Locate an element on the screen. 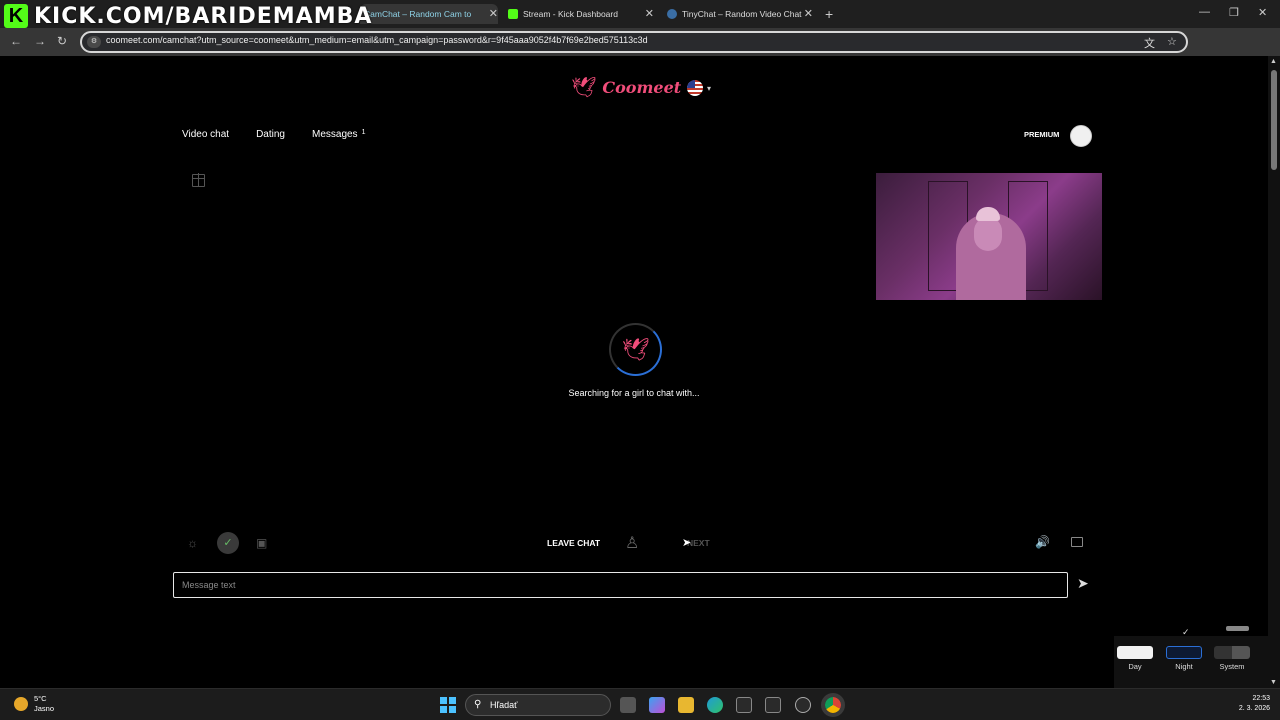 This screenshot has width=1280, height=720. nav-messages: Messages 1 is located at coordinates (338, 134).